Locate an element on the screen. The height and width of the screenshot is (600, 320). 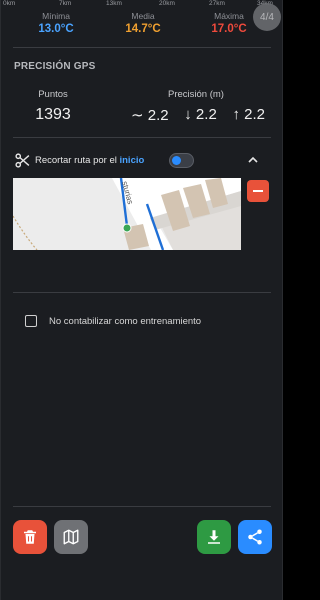
route-map: sturias is located at coordinates (127, 214).